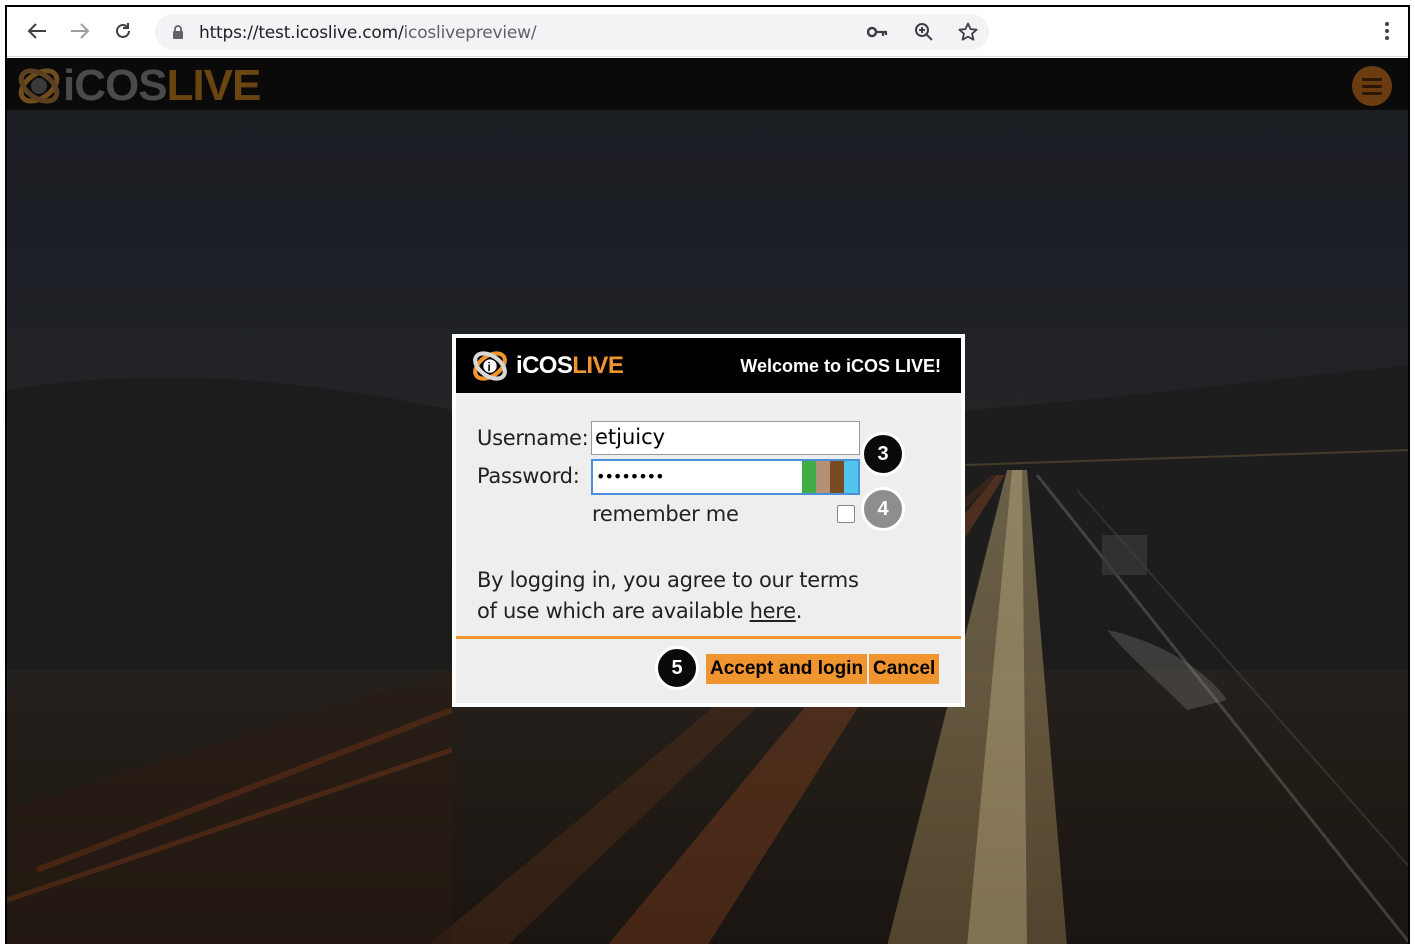  I want to click on terms-line-2: of use which are available here., so click(668, 611).